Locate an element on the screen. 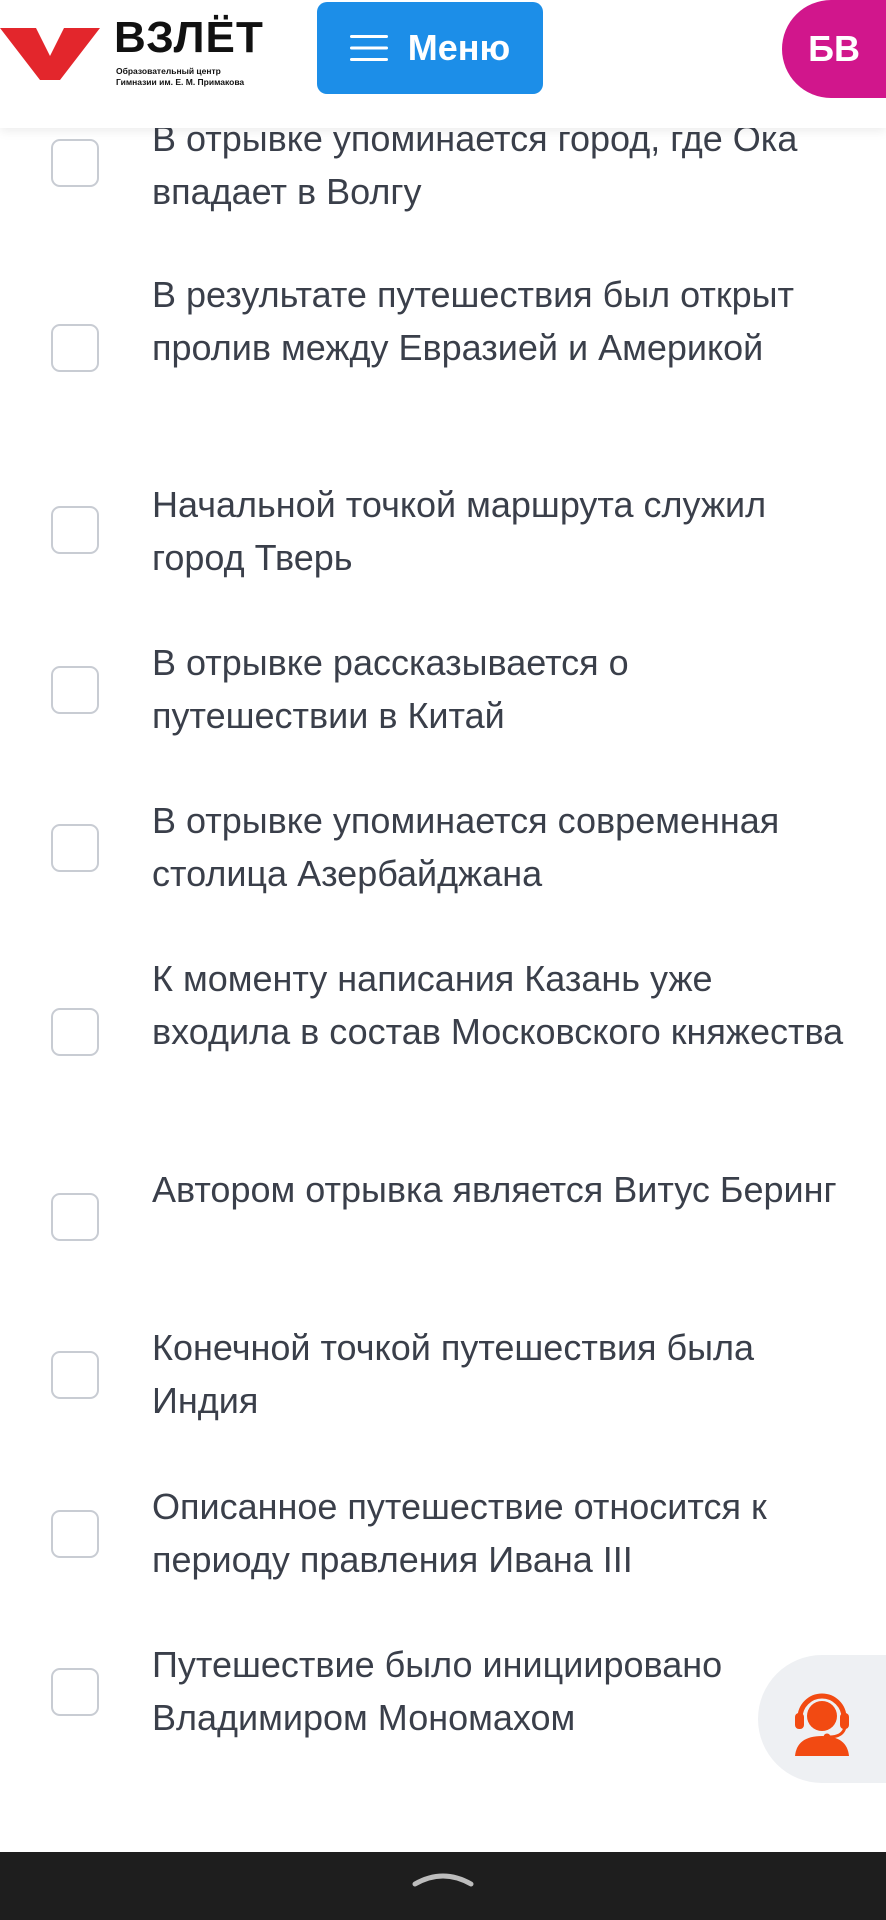  system-nav-bar is located at coordinates (443, 1886).